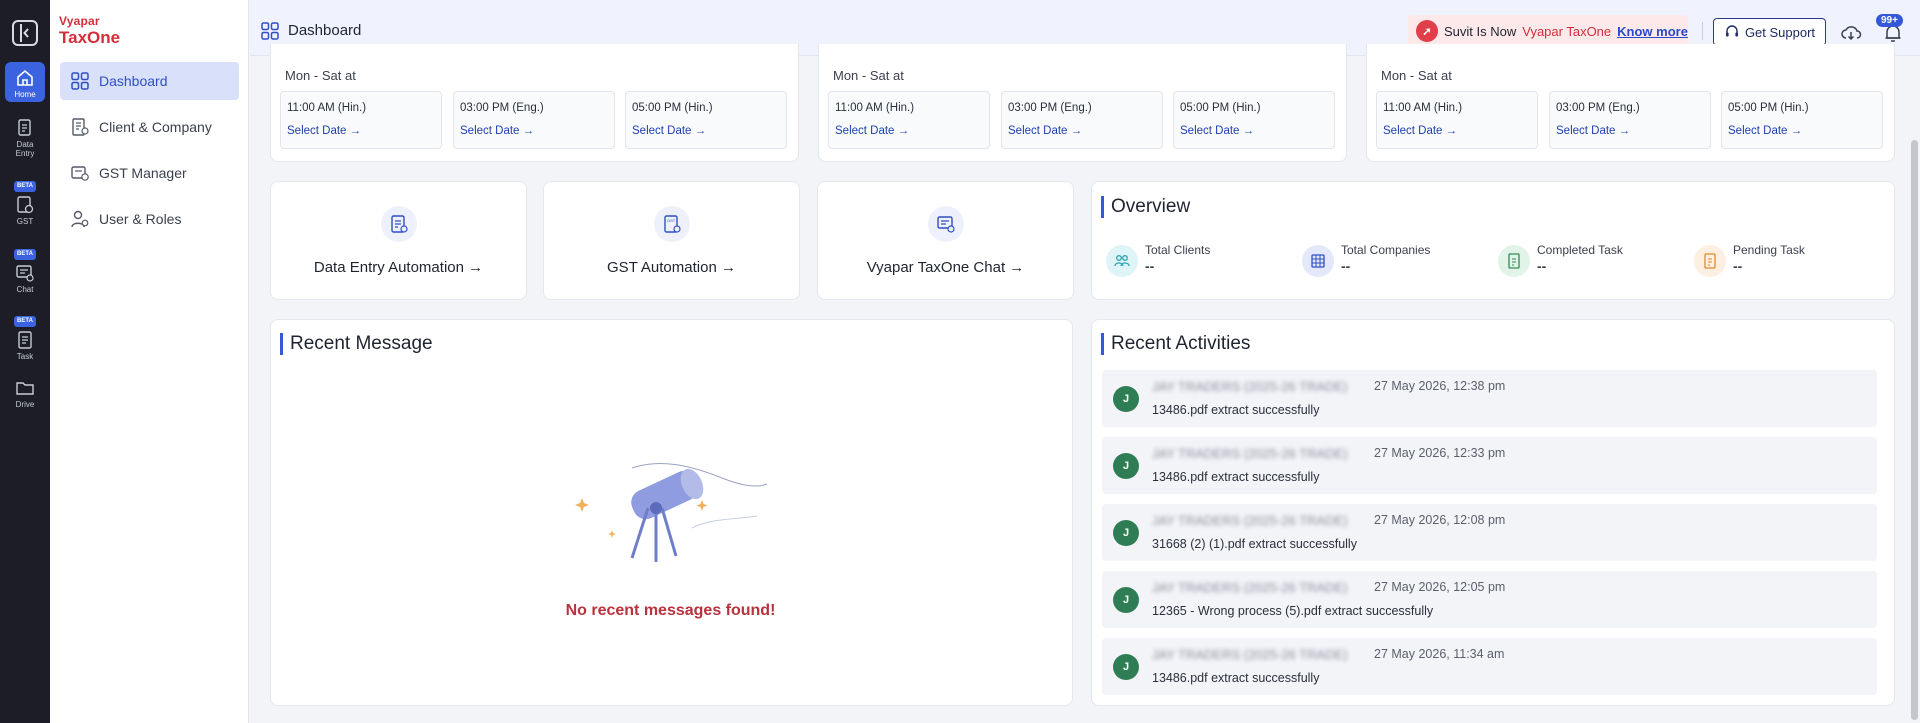 The image size is (1920, 723). I want to click on rail-item-drive: Drive, so click(25, 393).